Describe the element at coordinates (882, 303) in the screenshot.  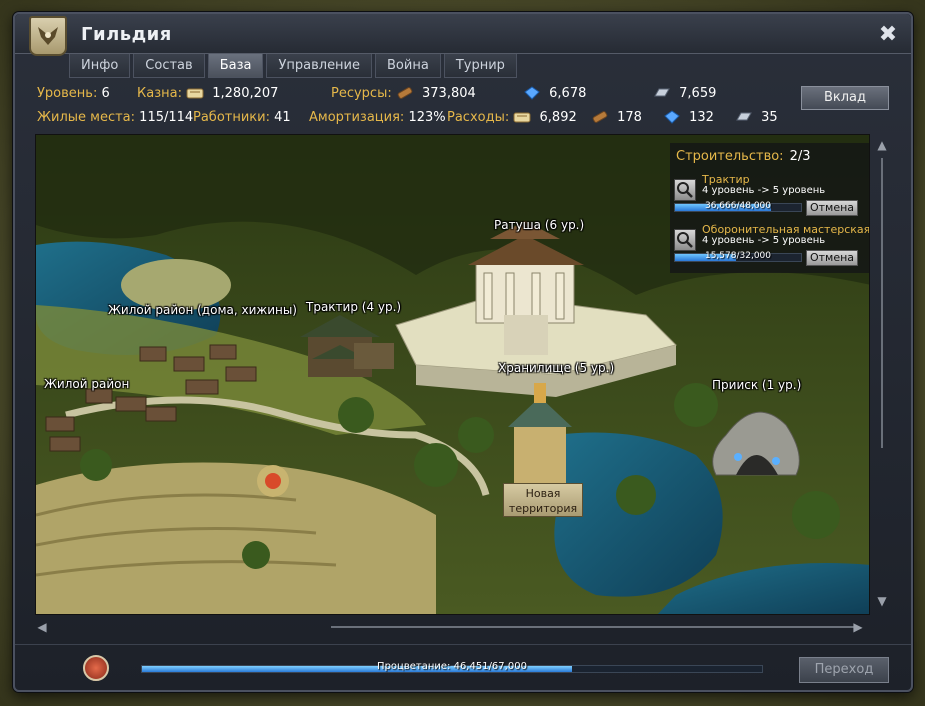
I see `vertical-scroll-track` at that location.